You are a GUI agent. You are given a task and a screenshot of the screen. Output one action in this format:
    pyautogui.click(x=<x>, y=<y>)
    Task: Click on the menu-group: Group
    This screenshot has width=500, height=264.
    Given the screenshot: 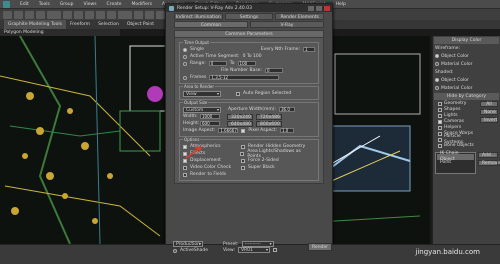 What is the action you would take?
    pyautogui.click(x=67, y=4)
    